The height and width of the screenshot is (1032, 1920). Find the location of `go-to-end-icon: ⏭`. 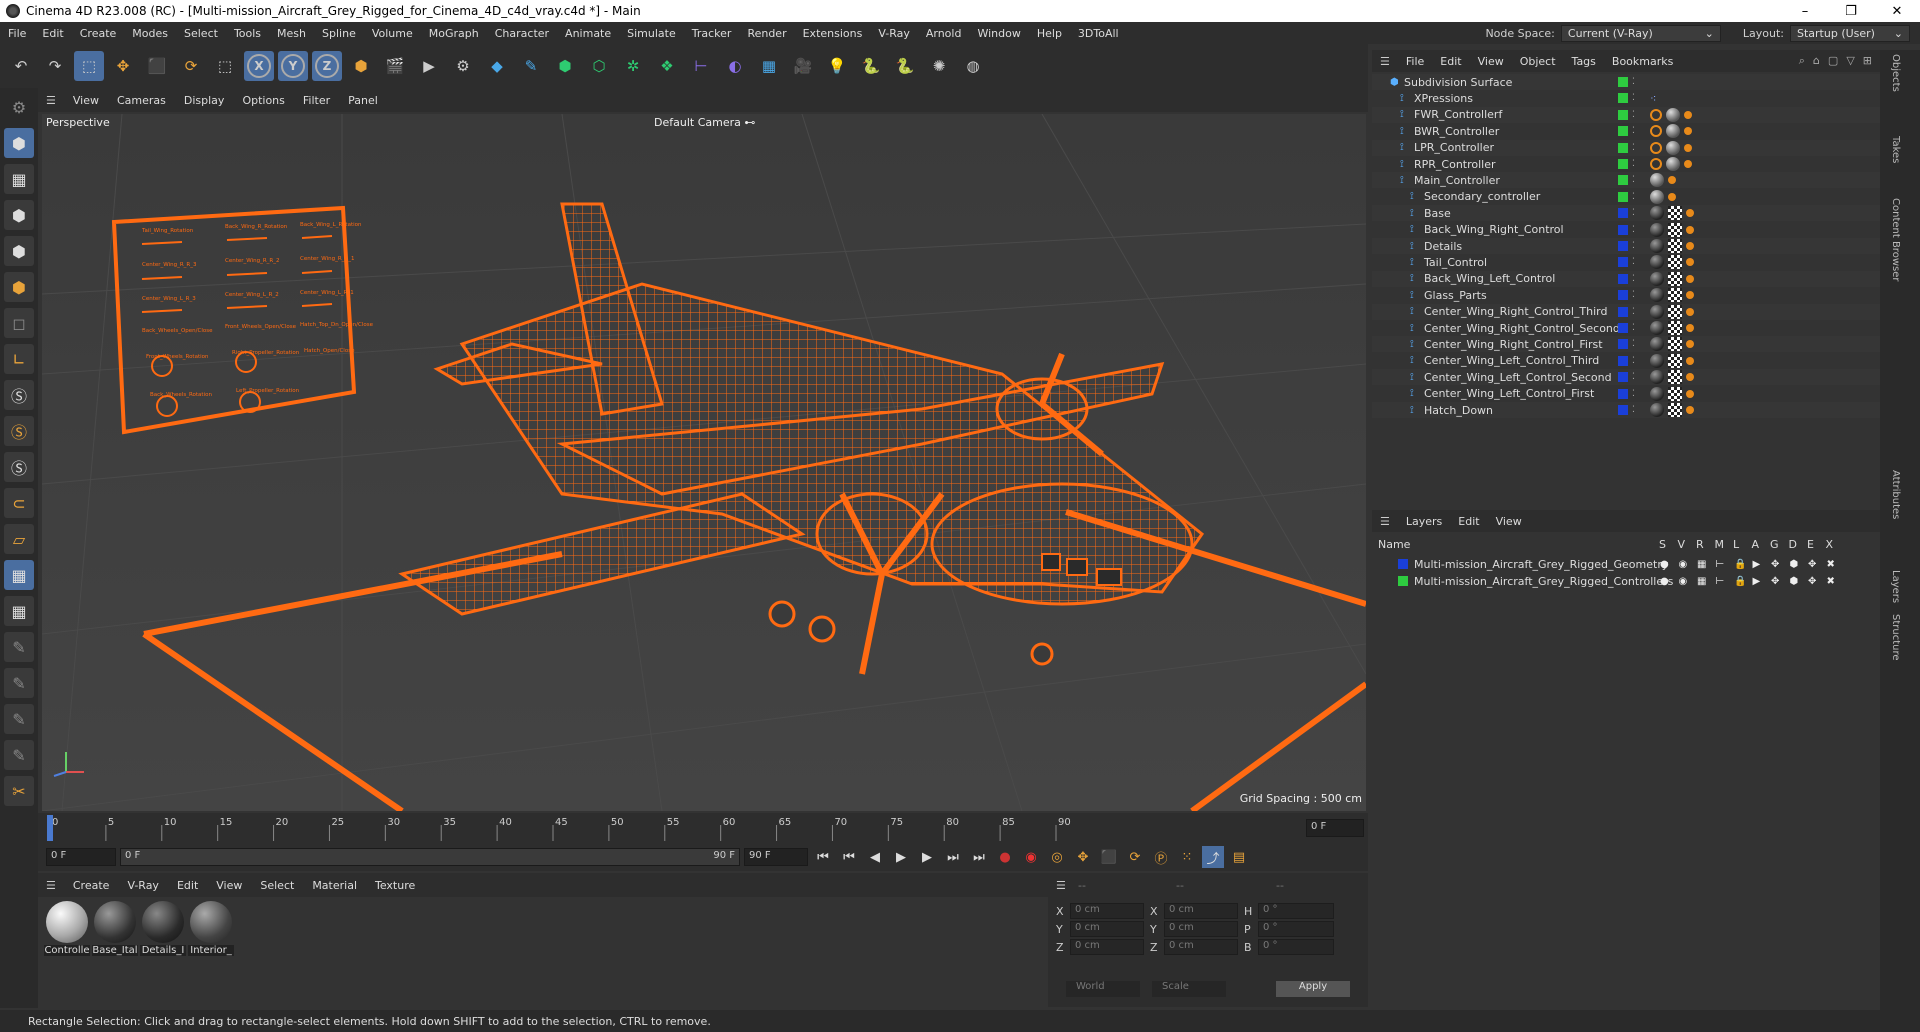

go-to-end-icon: ⏭ is located at coordinates (979, 857).